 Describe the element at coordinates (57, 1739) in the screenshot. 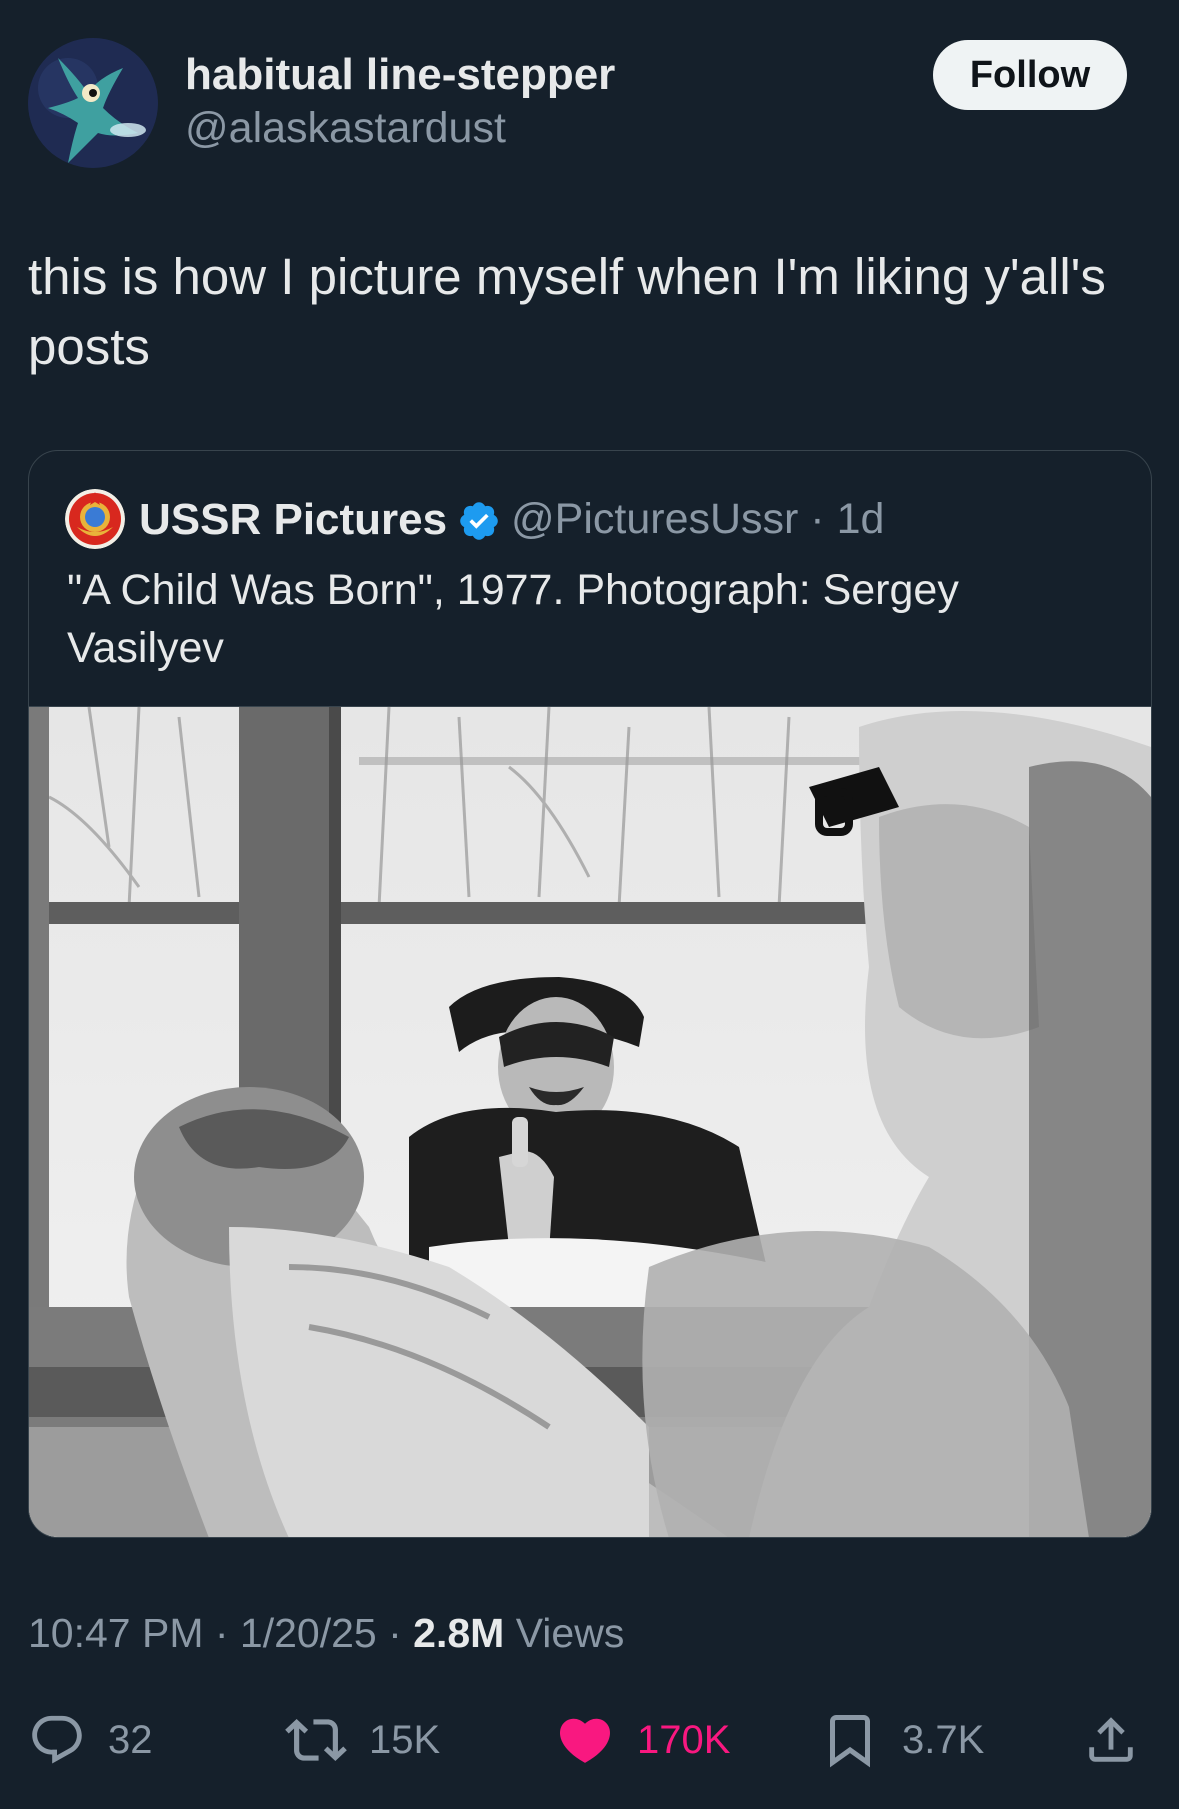

I see `reply-icon` at that location.